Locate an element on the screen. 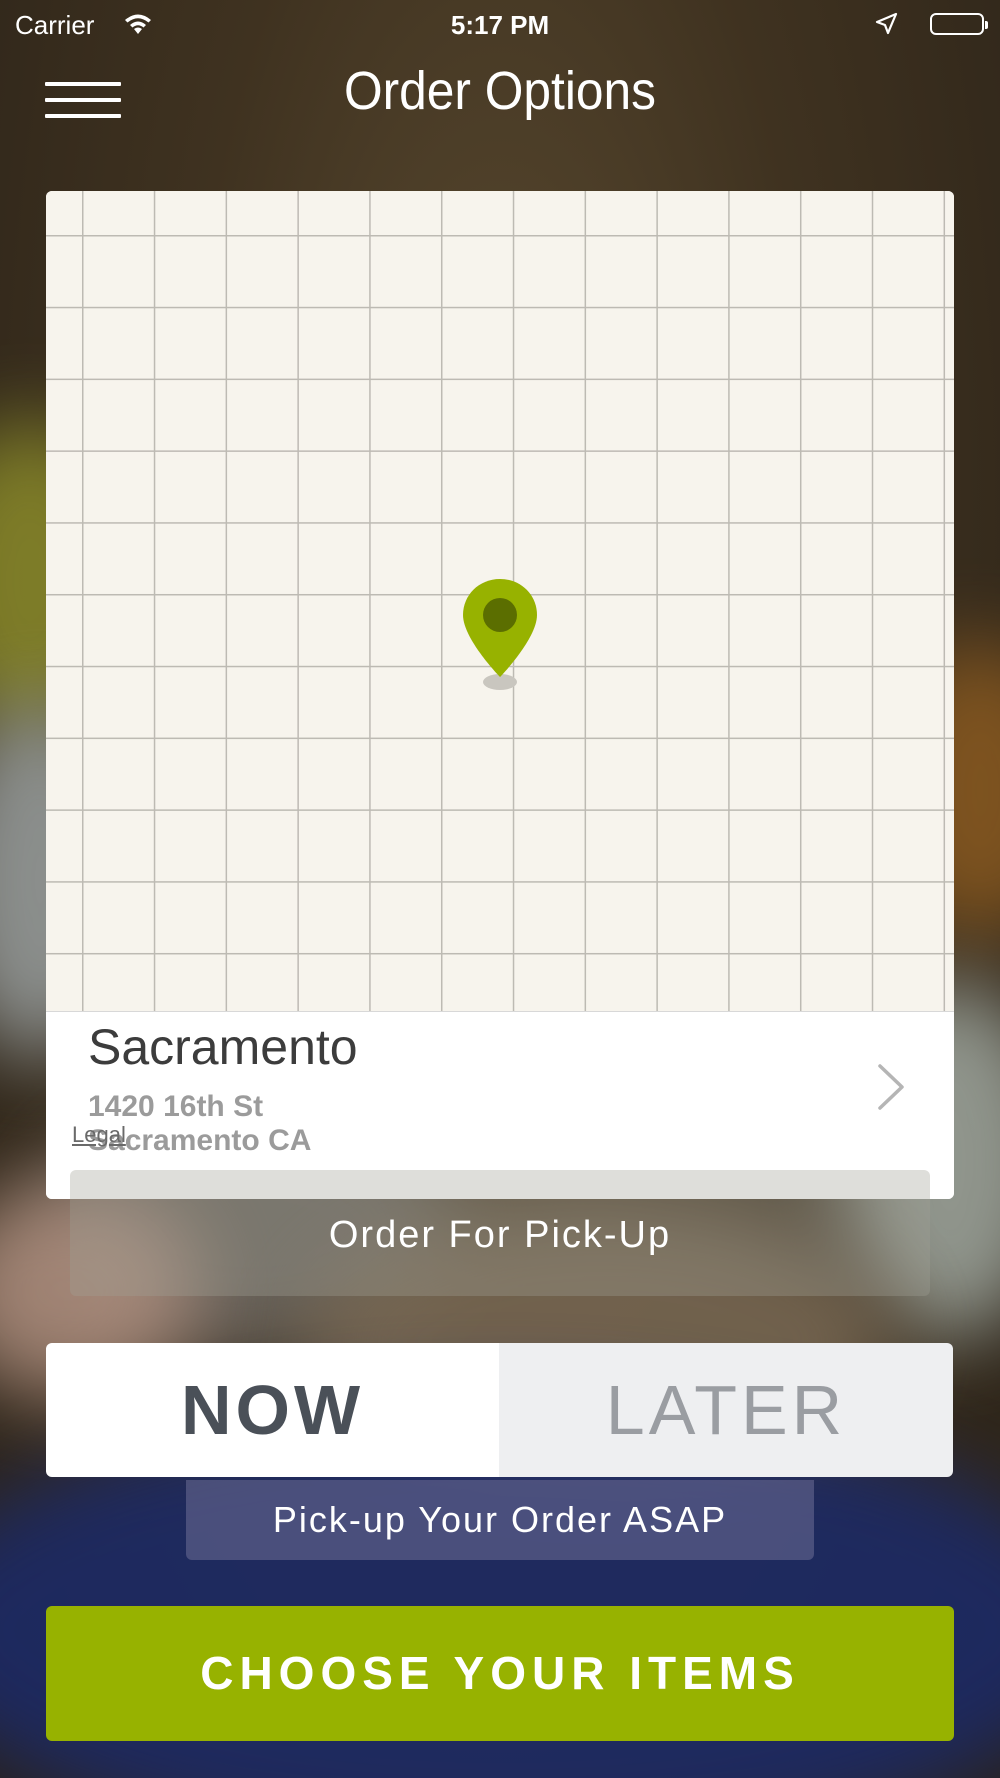  now-tab: NOW is located at coordinates (272, 1410).